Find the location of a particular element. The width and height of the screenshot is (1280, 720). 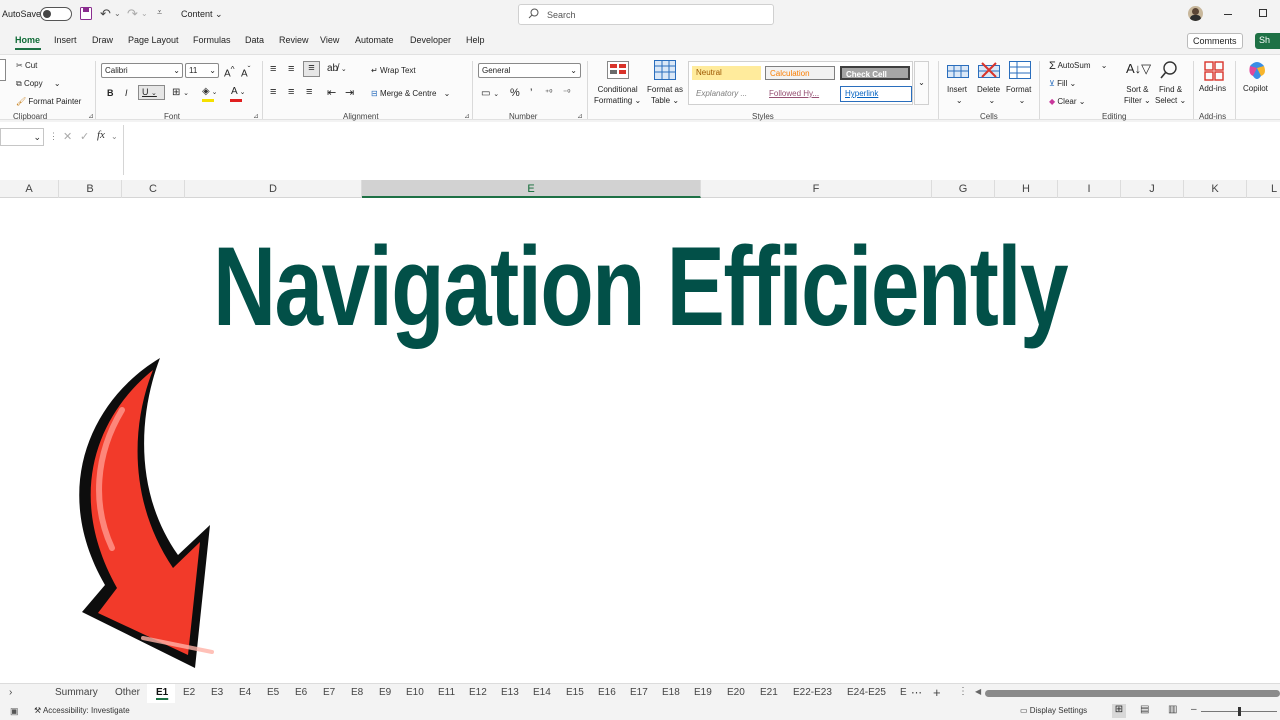

search-box: Search is located at coordinates (646, 14).